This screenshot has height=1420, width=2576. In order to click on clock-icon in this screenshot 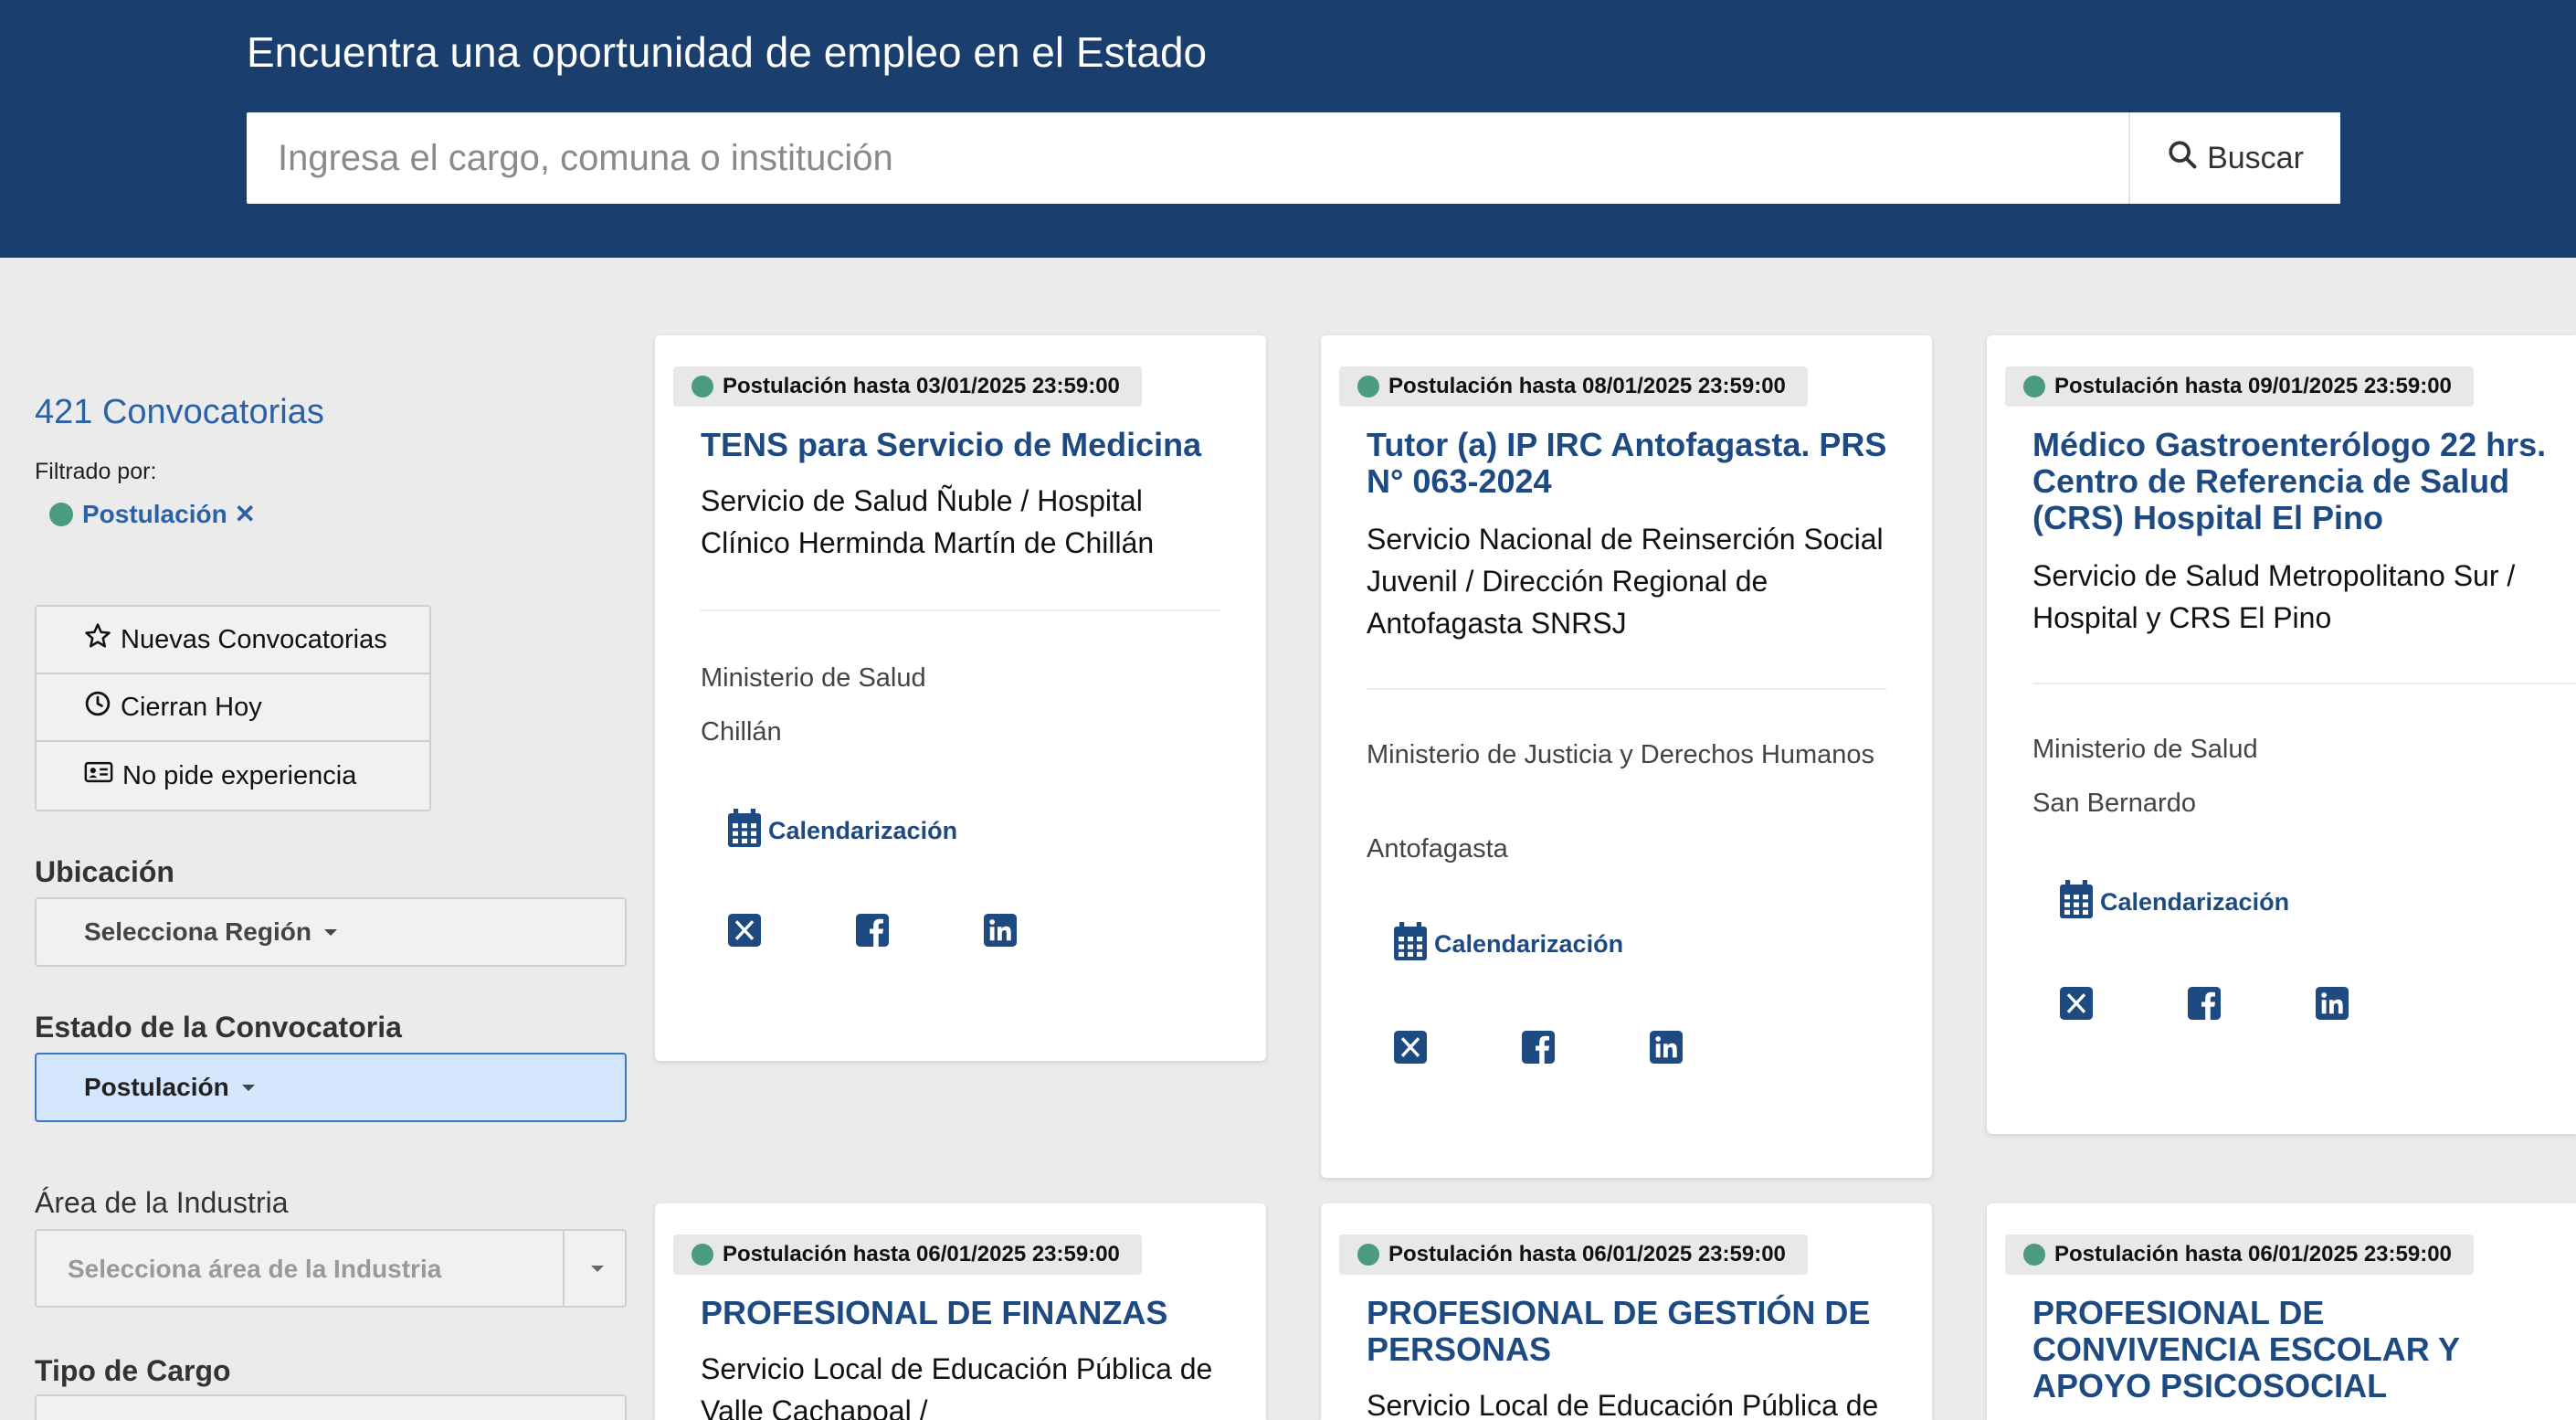, I will do `click(97, 708)`.